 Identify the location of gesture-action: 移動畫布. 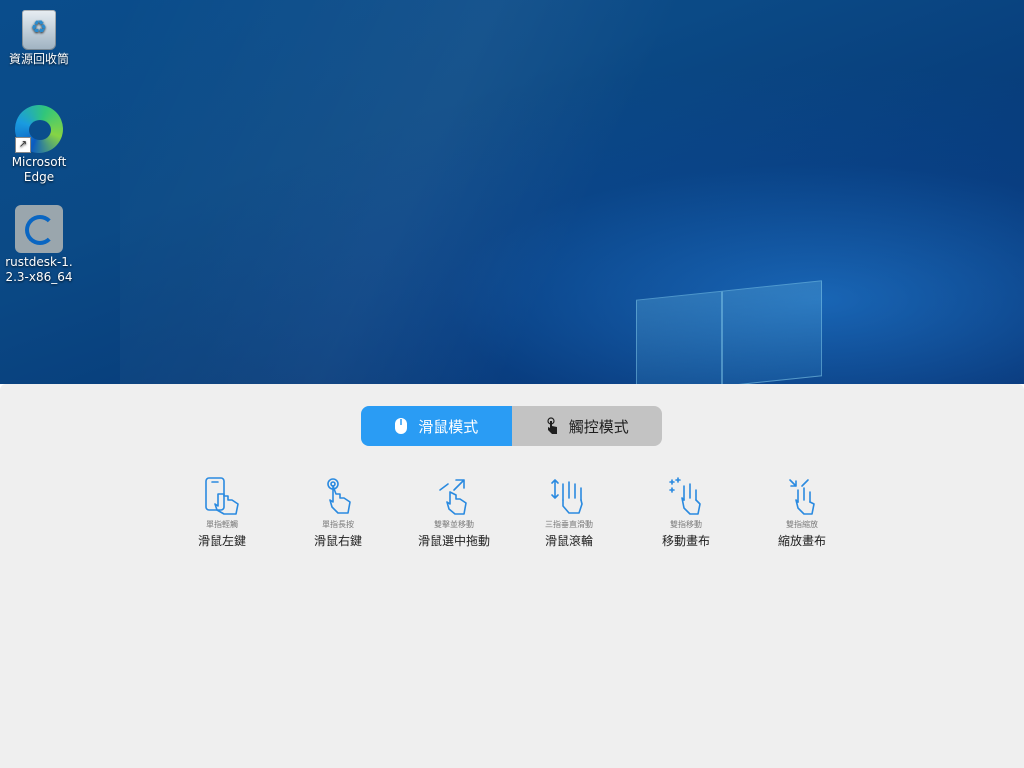
(685, 541).